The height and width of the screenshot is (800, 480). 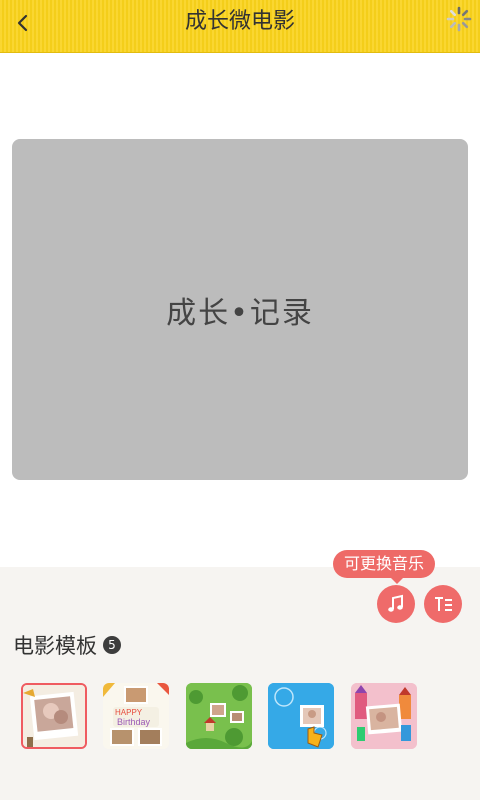 I want to click on app-header: 成长微电影, so click(x=240, y=26).